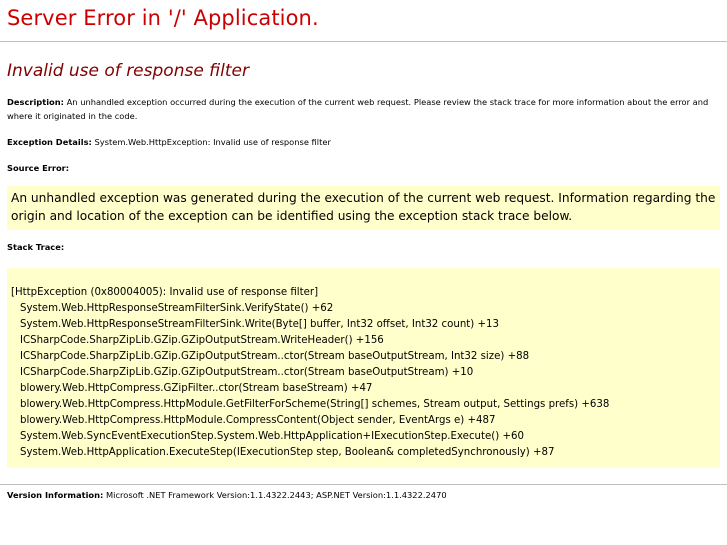  I want to click on page-title: Server Error in '/' Application., so click(163, 18).